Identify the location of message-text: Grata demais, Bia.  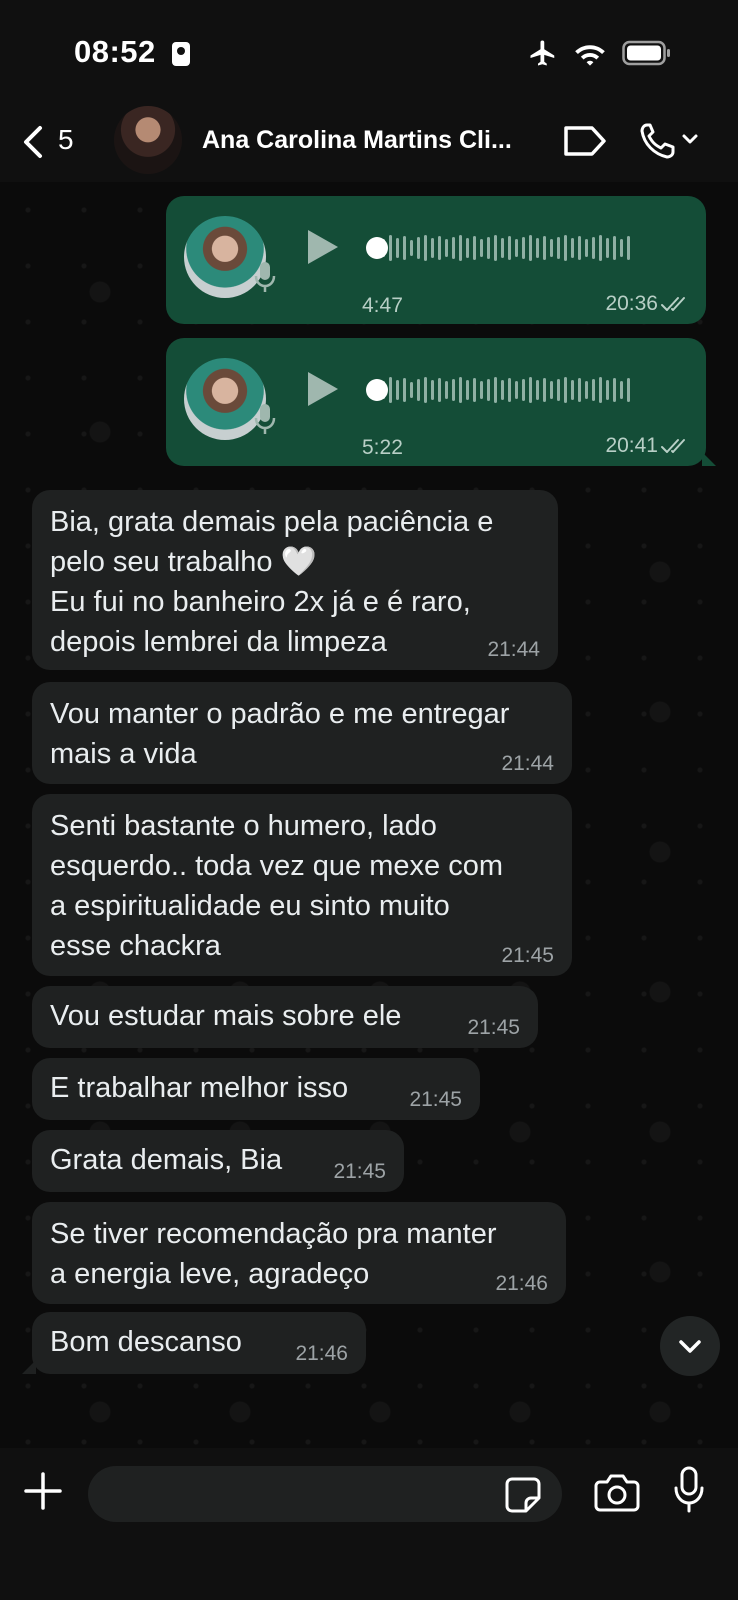
(166, 1160).